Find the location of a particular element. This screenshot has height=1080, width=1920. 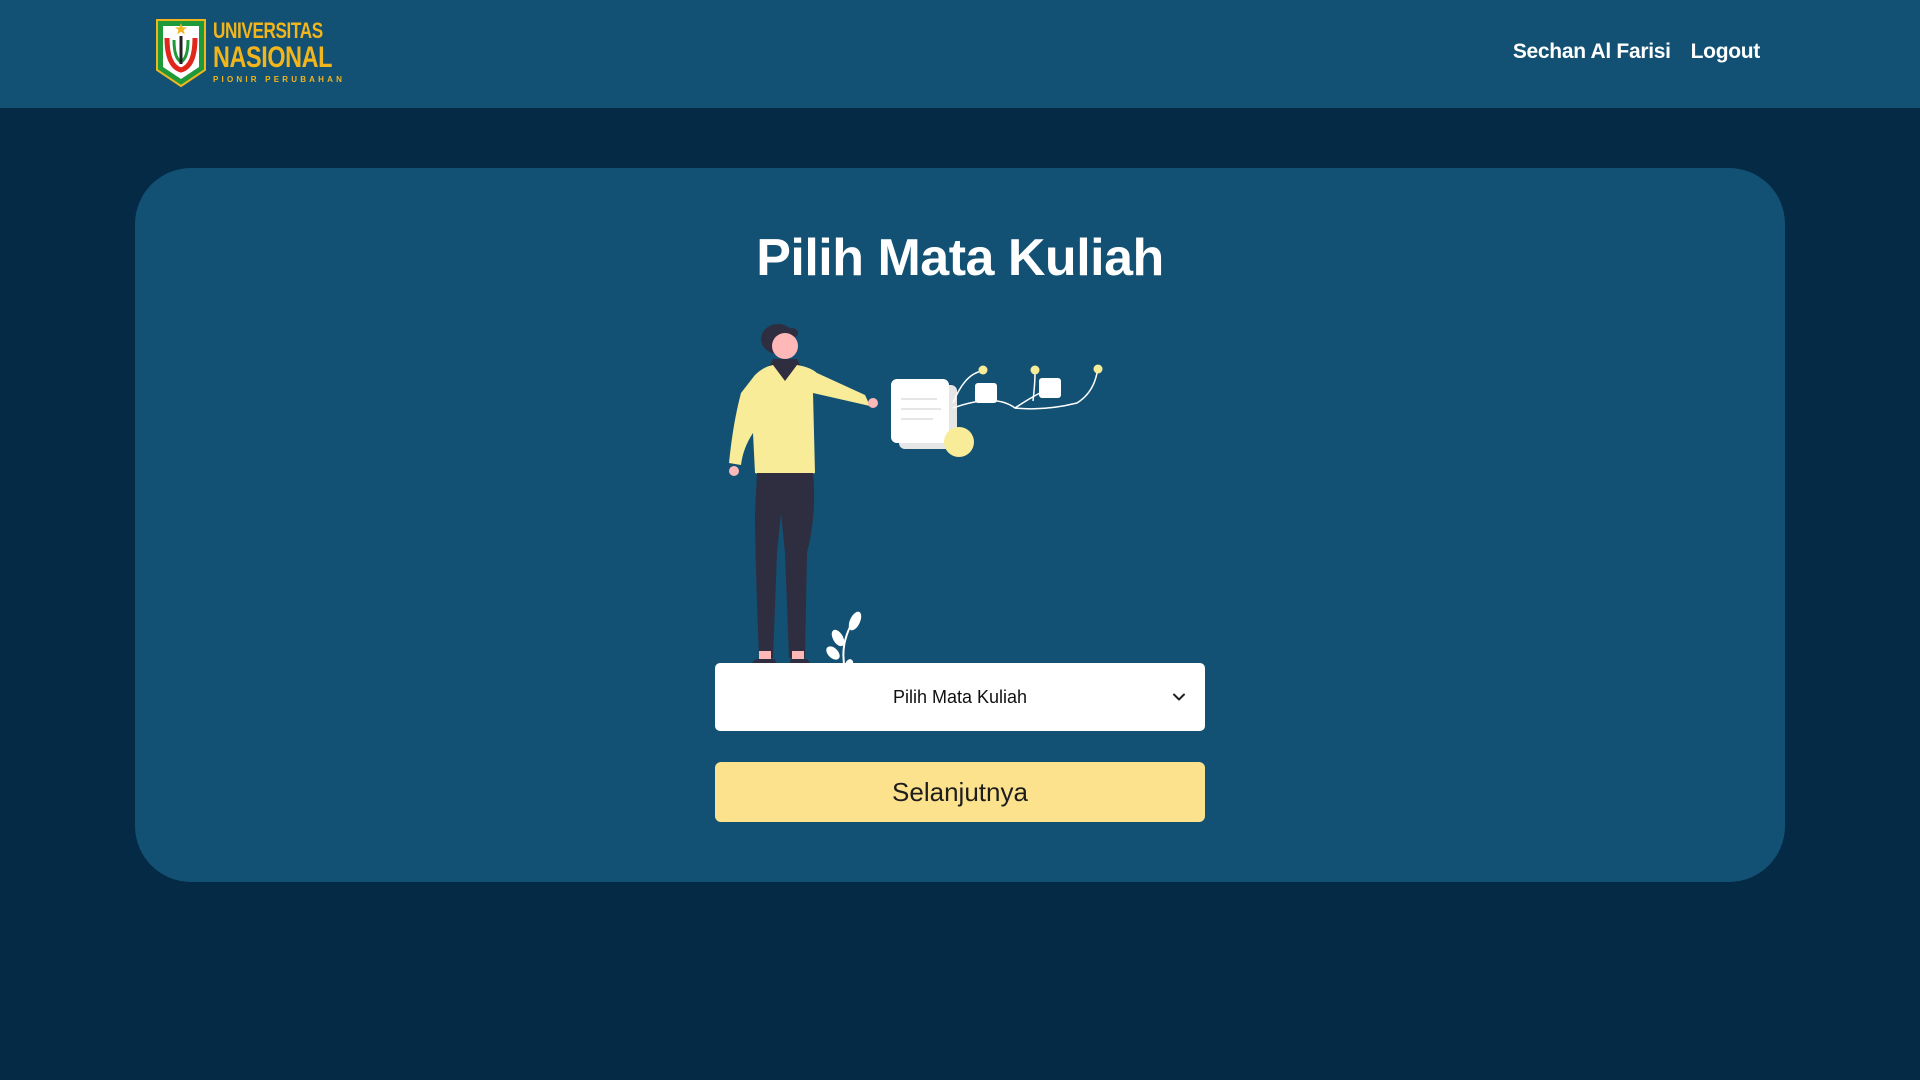

university-logo: UNIVERSITAS NASIONAL PIONIR PERUBAHAN is located at coordinates (248, 53).